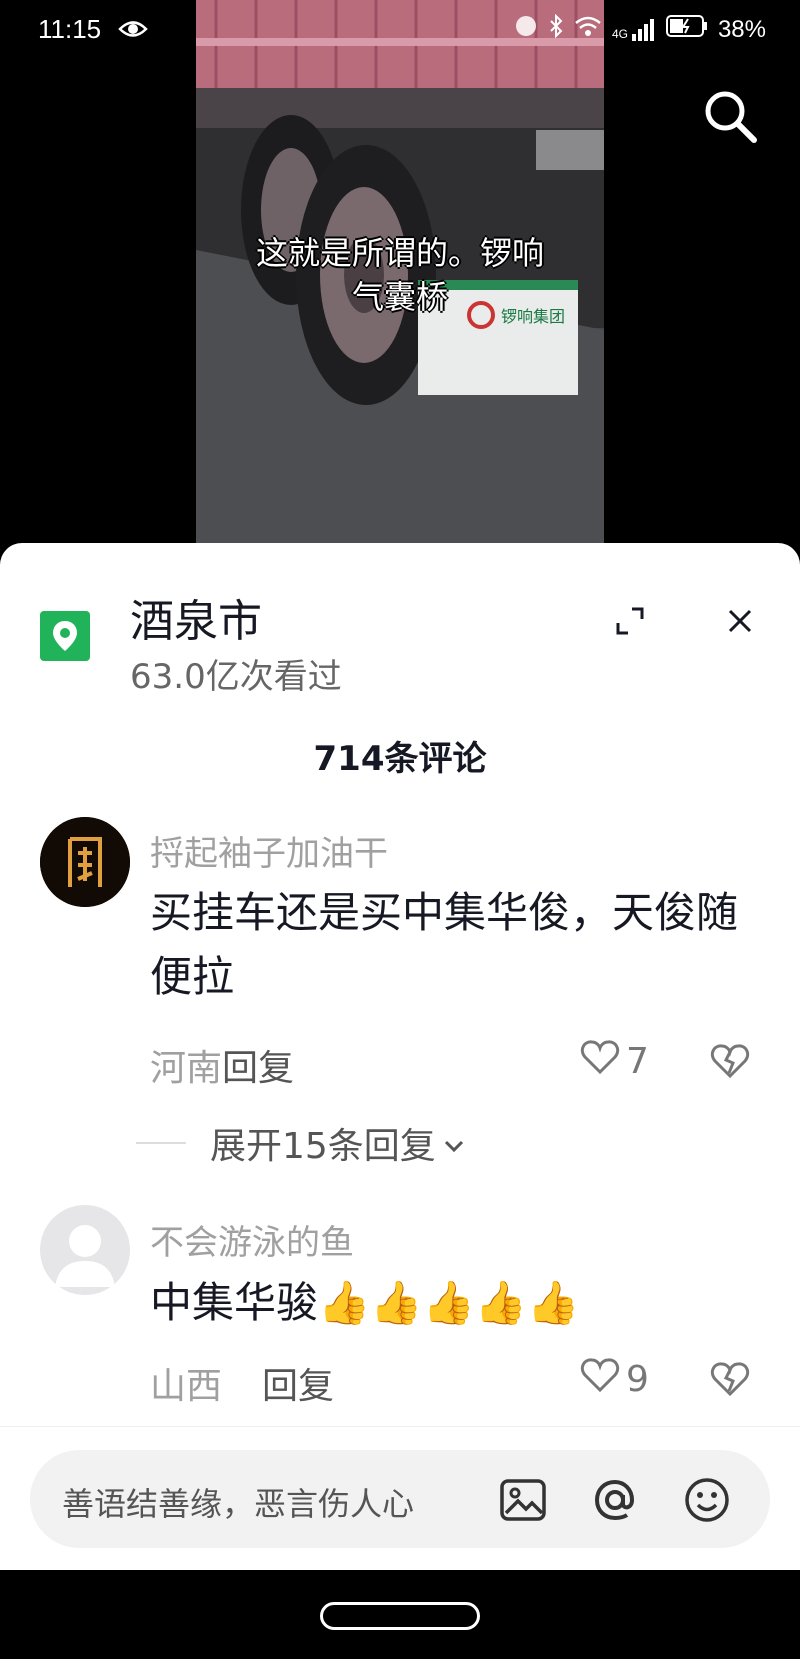 The image size is (800, 1659). Describe the element at coordinates (186, 1068) in the screenshot. I see `comment-region: 河南` at that location.